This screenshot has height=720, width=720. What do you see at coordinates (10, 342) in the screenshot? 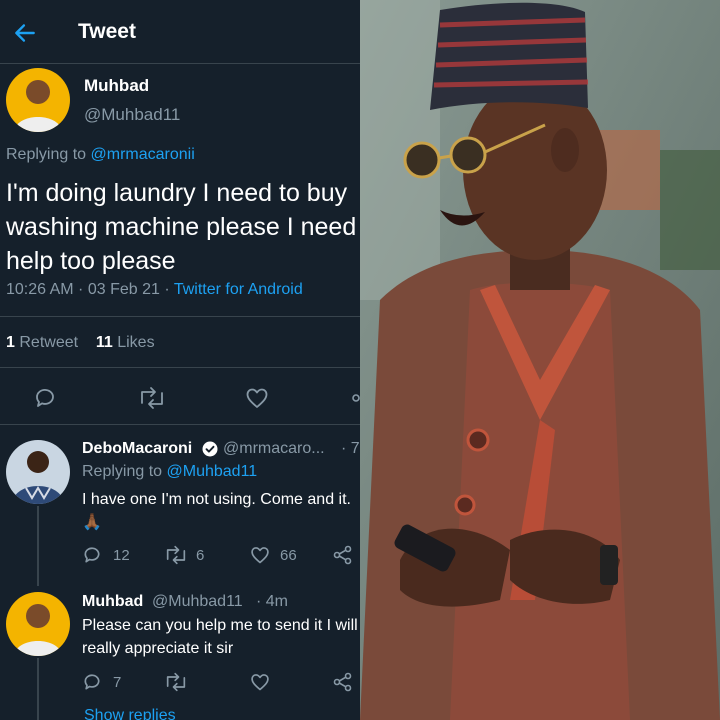
I see `retweet-count: 1` at bounding box center [10, 342].